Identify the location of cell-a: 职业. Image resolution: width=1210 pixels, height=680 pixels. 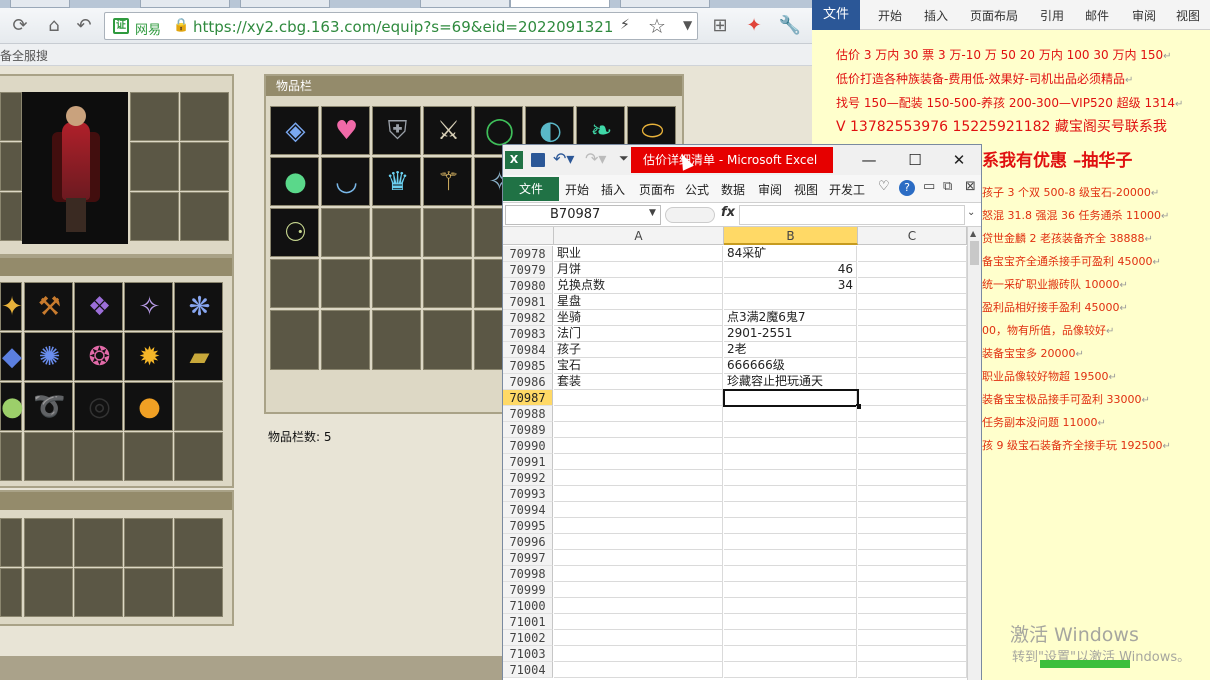
(638, 254).